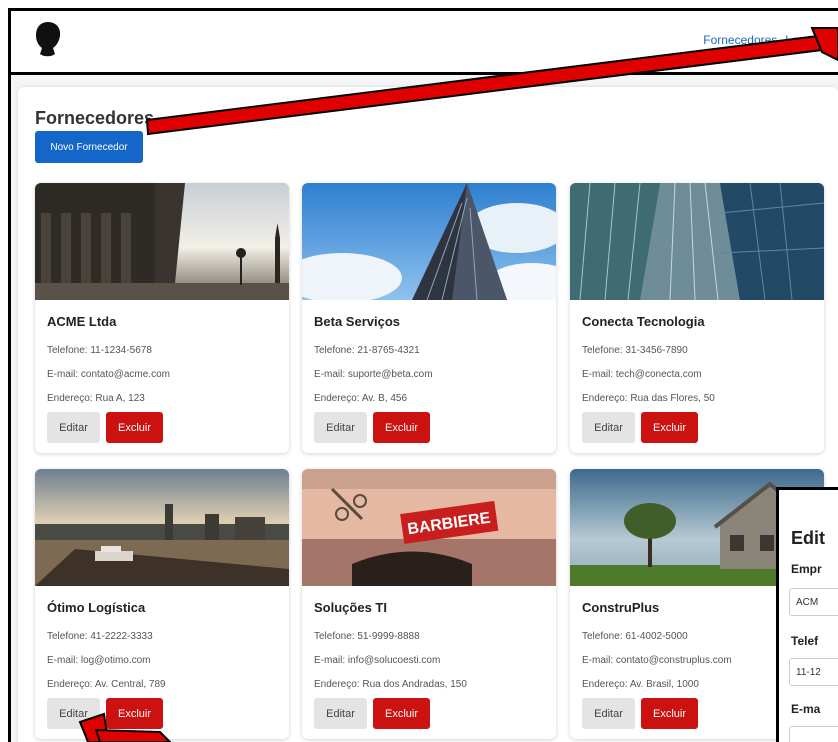 The height and width of the screenshot is (742, 838). Describe the element at coordinates (350, 607) in the screenshot. I see `supplier-name: Soluções TI` at that location.